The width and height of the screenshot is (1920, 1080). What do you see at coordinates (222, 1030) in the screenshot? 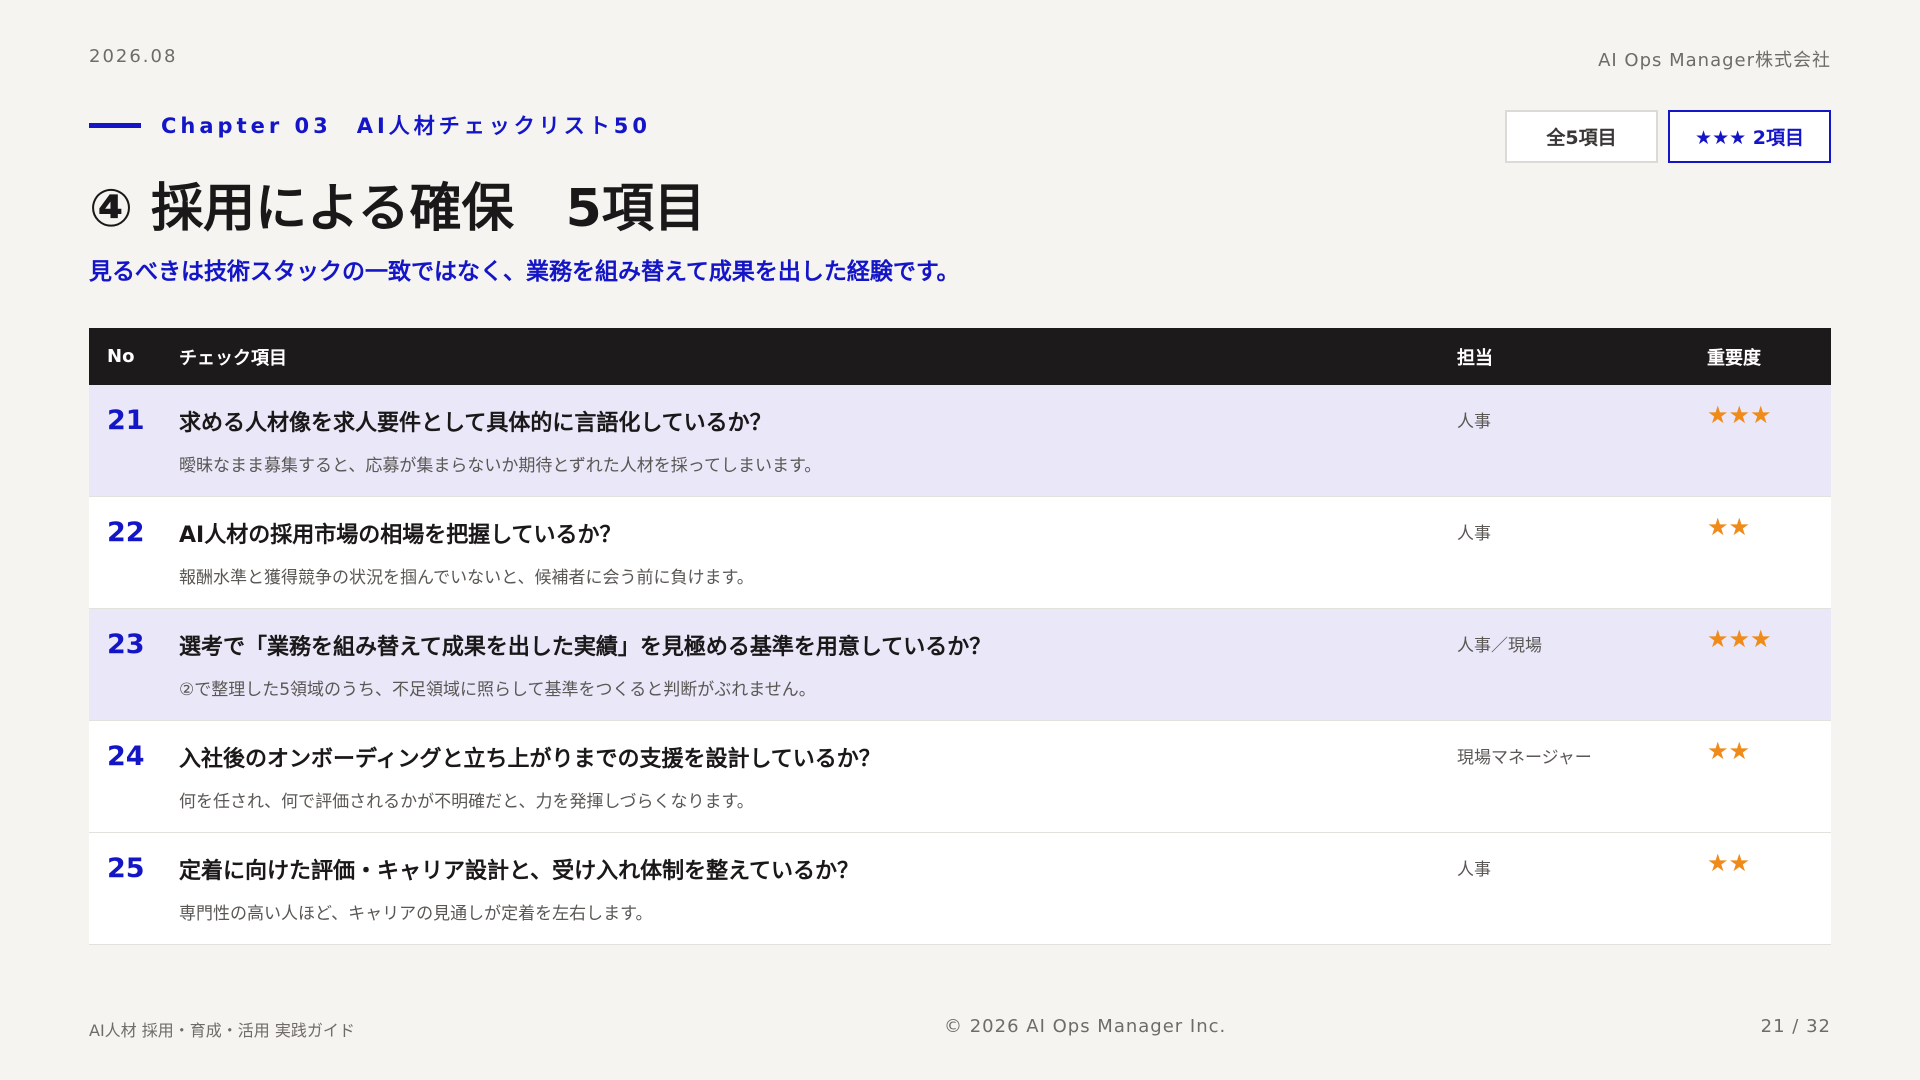
I see `footer-guide-title: AI人材 採用・育成・活用 実践ガイド` at bounding box center [222, 1030].